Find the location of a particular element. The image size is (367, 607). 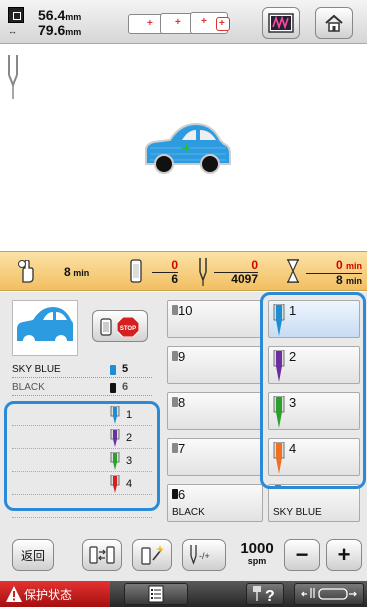

needle-plus-minus-icon: -/+ is located at coordinates (200, 555).